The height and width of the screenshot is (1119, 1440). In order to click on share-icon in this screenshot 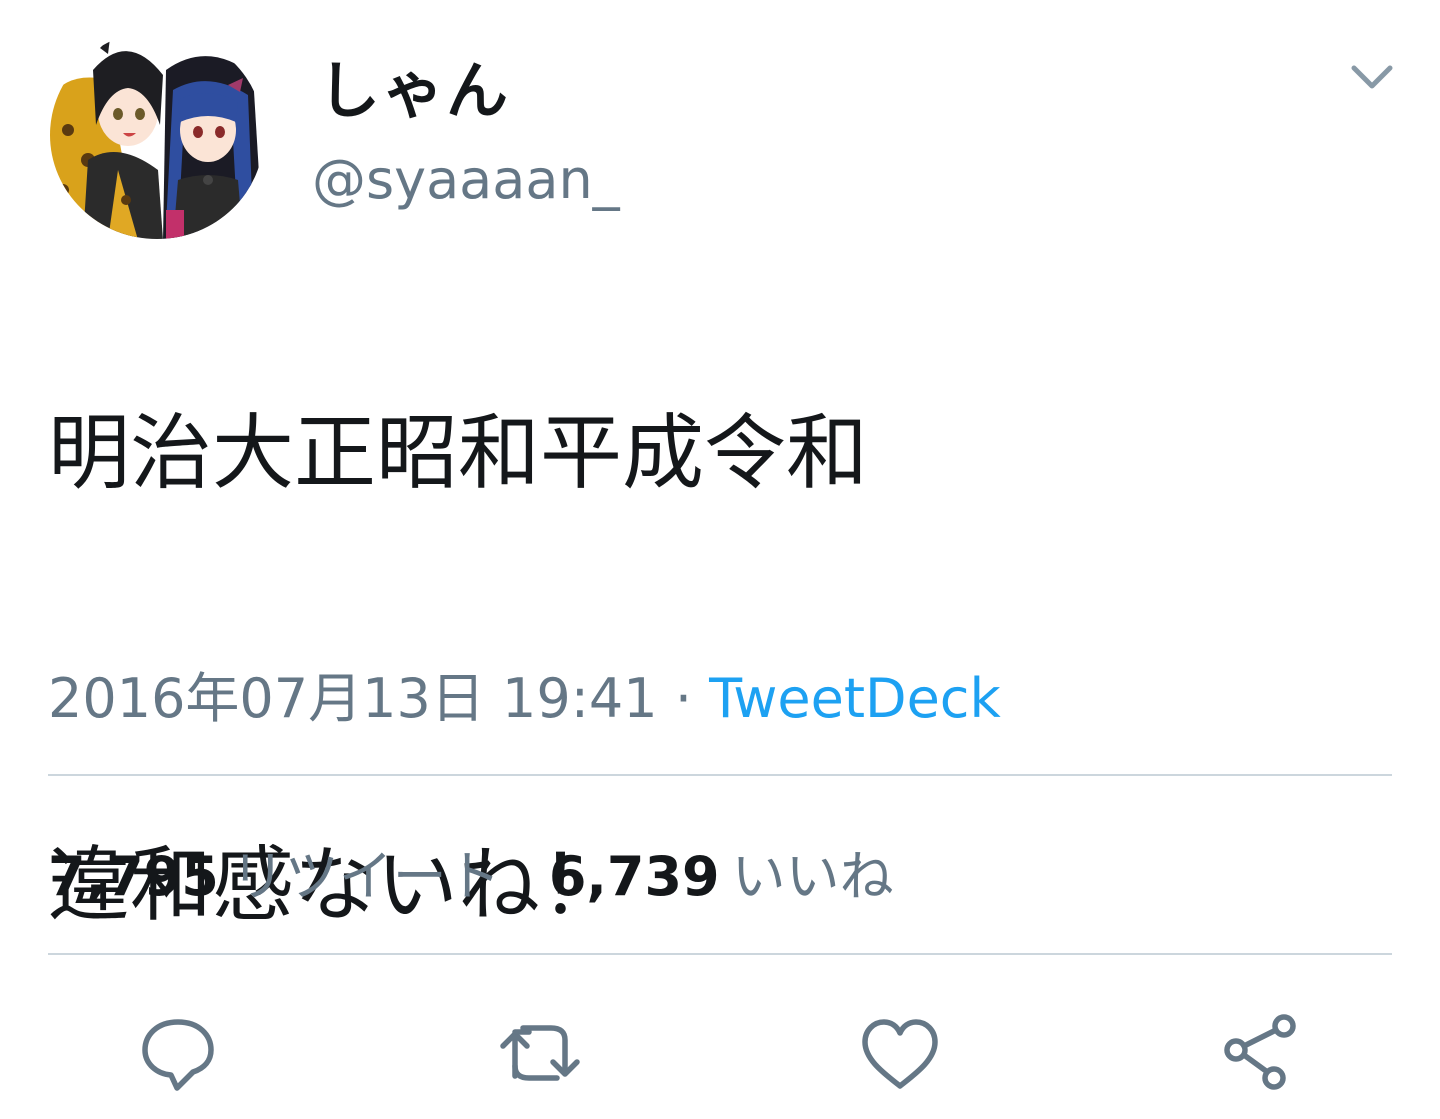, I will do `click(1261, 1053)`.